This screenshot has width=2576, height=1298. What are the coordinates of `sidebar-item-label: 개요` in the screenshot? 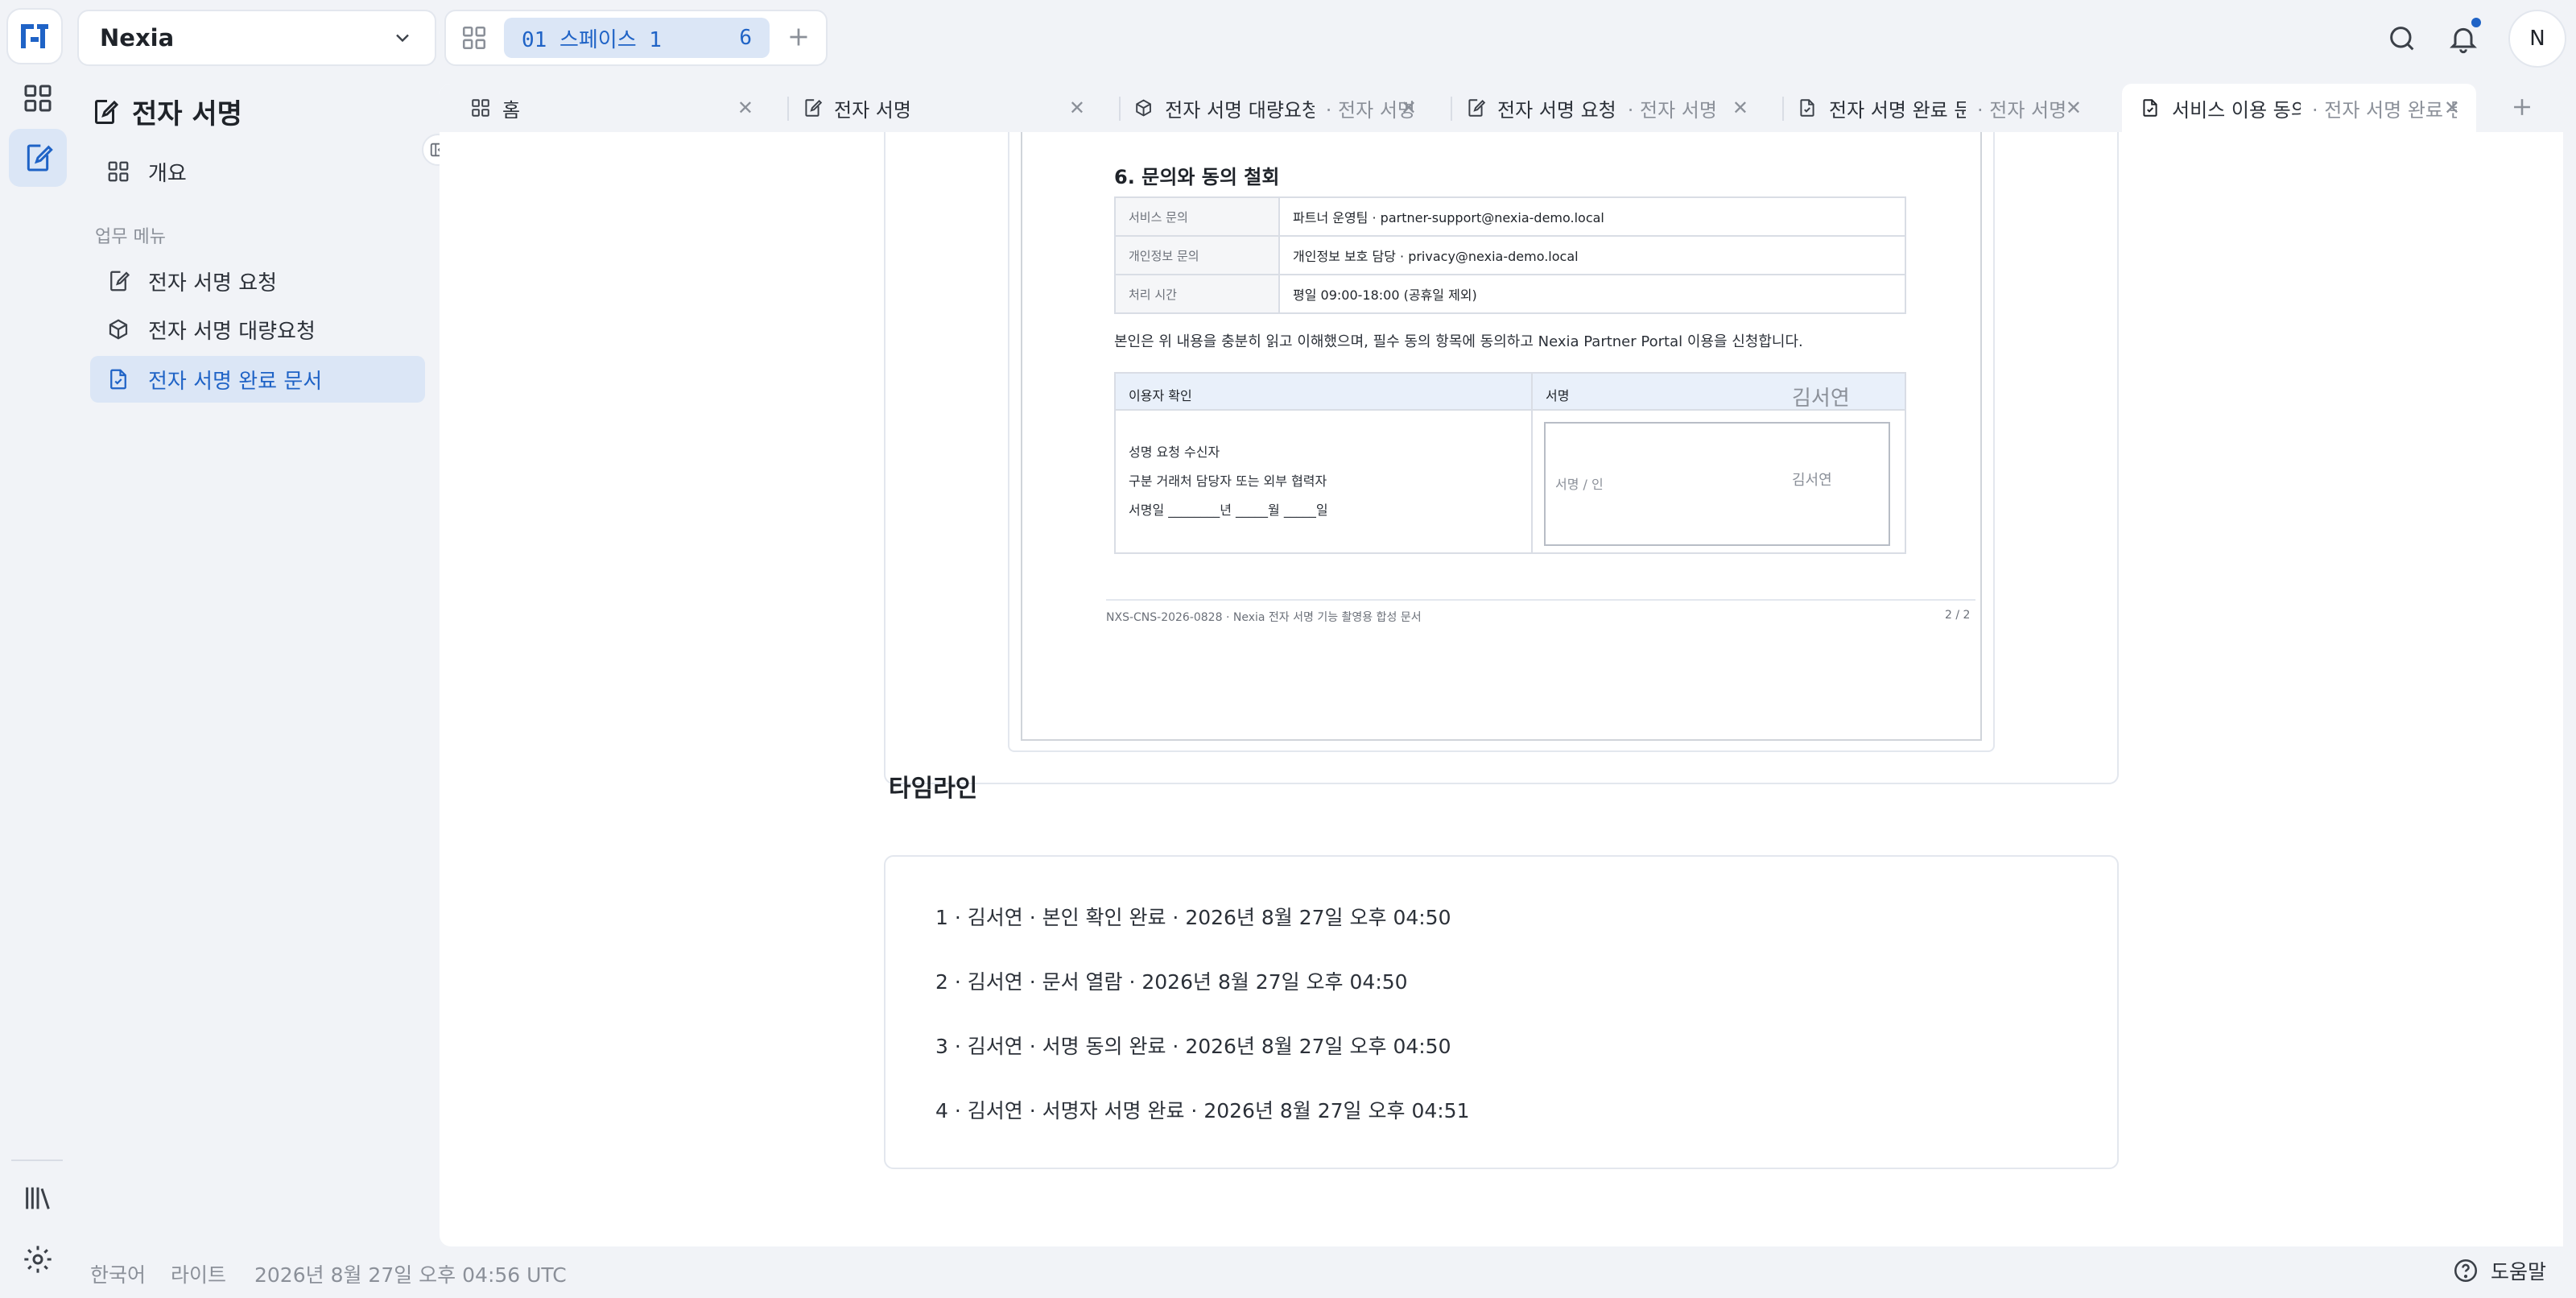 It's located at (167, 173).